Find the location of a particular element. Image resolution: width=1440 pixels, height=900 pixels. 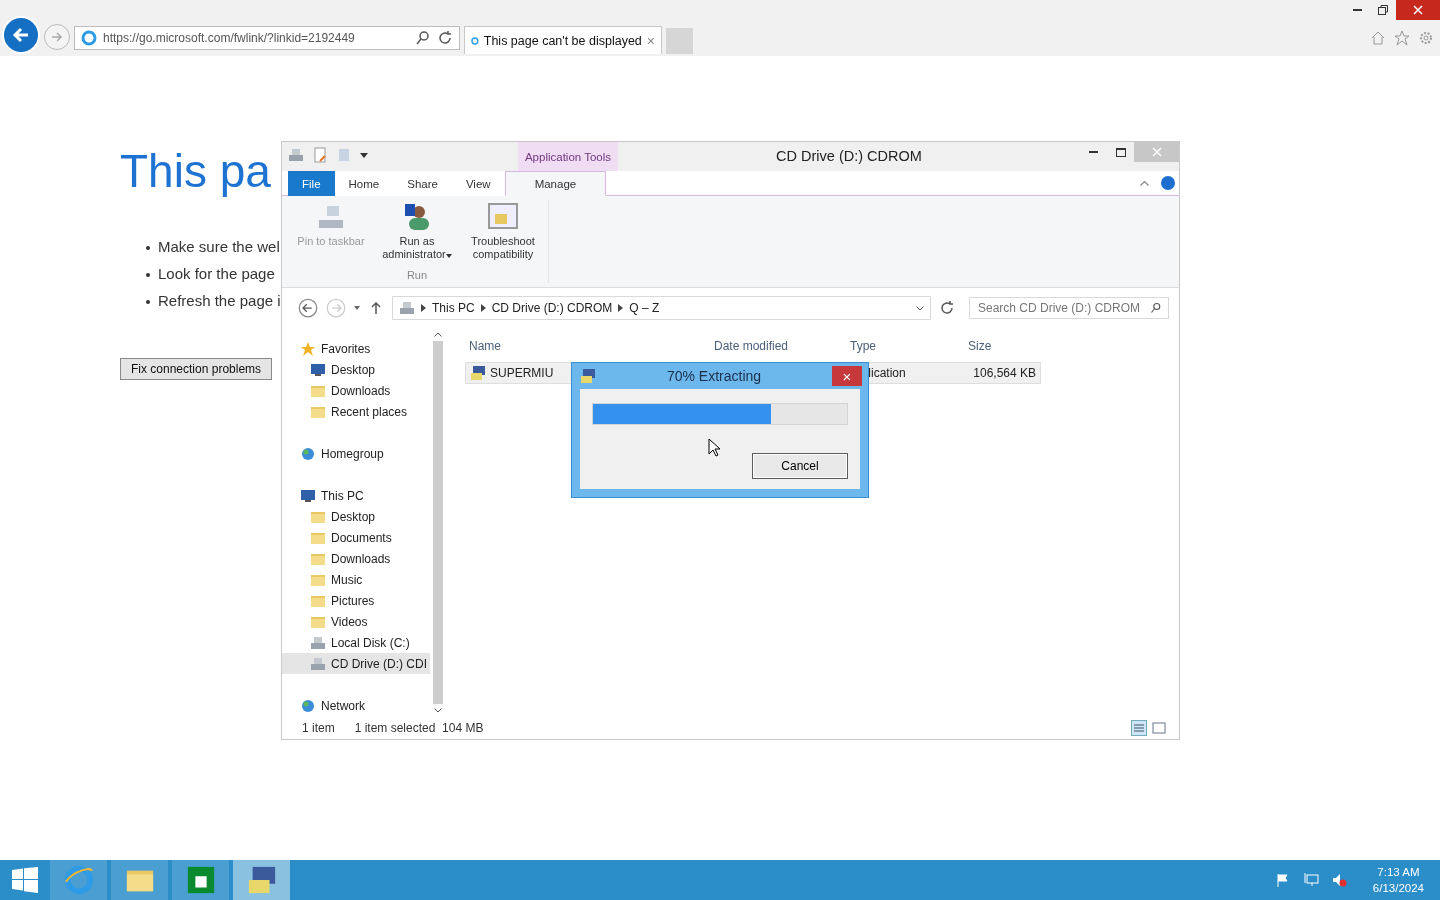

file-type: lication is located at coordinates (887, 373).